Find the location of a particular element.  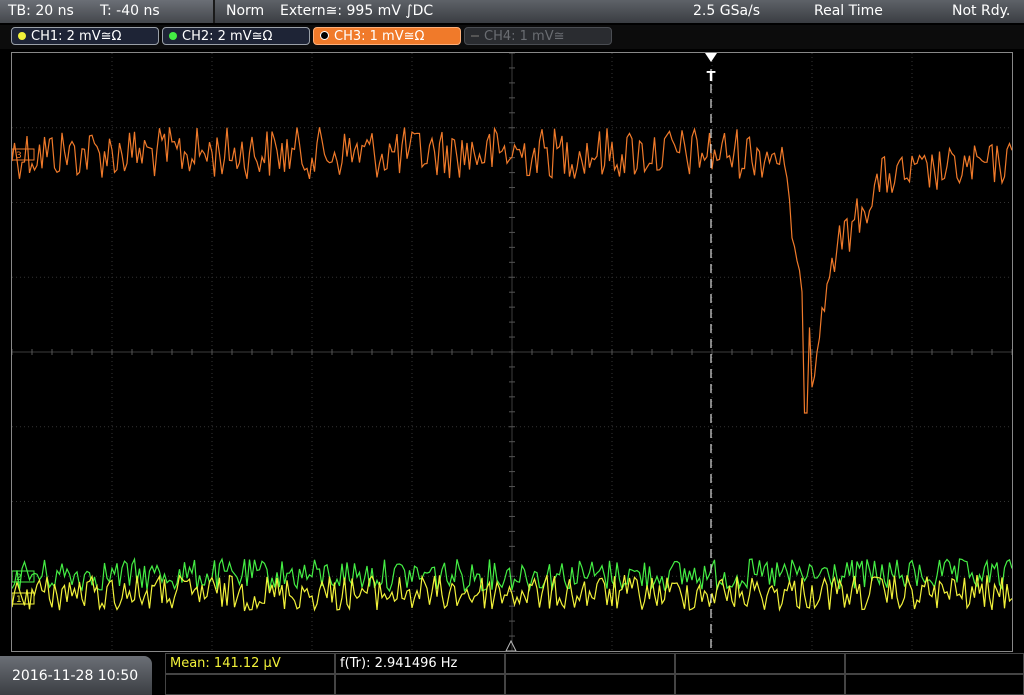

datetime-box: 2016-11-28 10:50 is located at coordinates (76, 675).